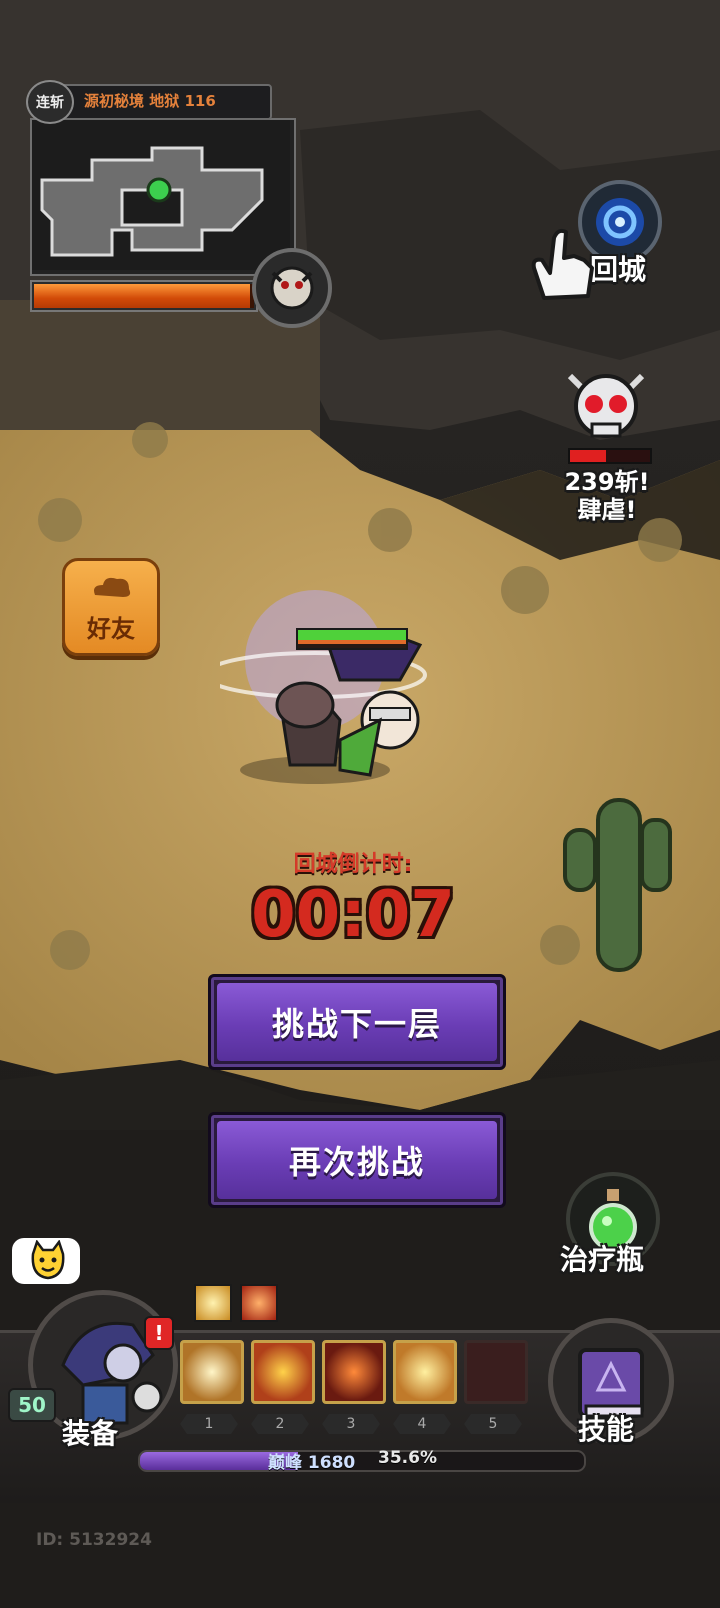 The height and width of the screenshot is (1608, 720). Describe the element at coordinates (610, 456) in the screenshot. I see `kill-meter` at that location.